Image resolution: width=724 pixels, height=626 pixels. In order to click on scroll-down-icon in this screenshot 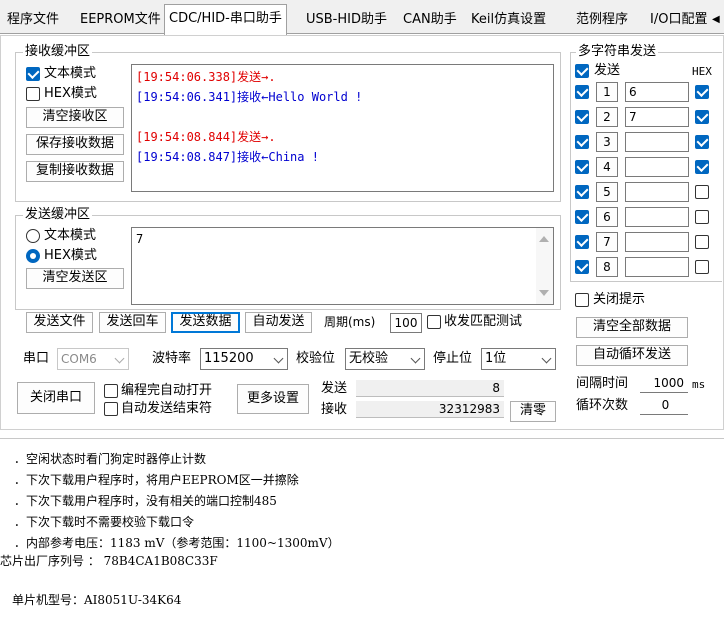, I will do `click(544, 293)`.